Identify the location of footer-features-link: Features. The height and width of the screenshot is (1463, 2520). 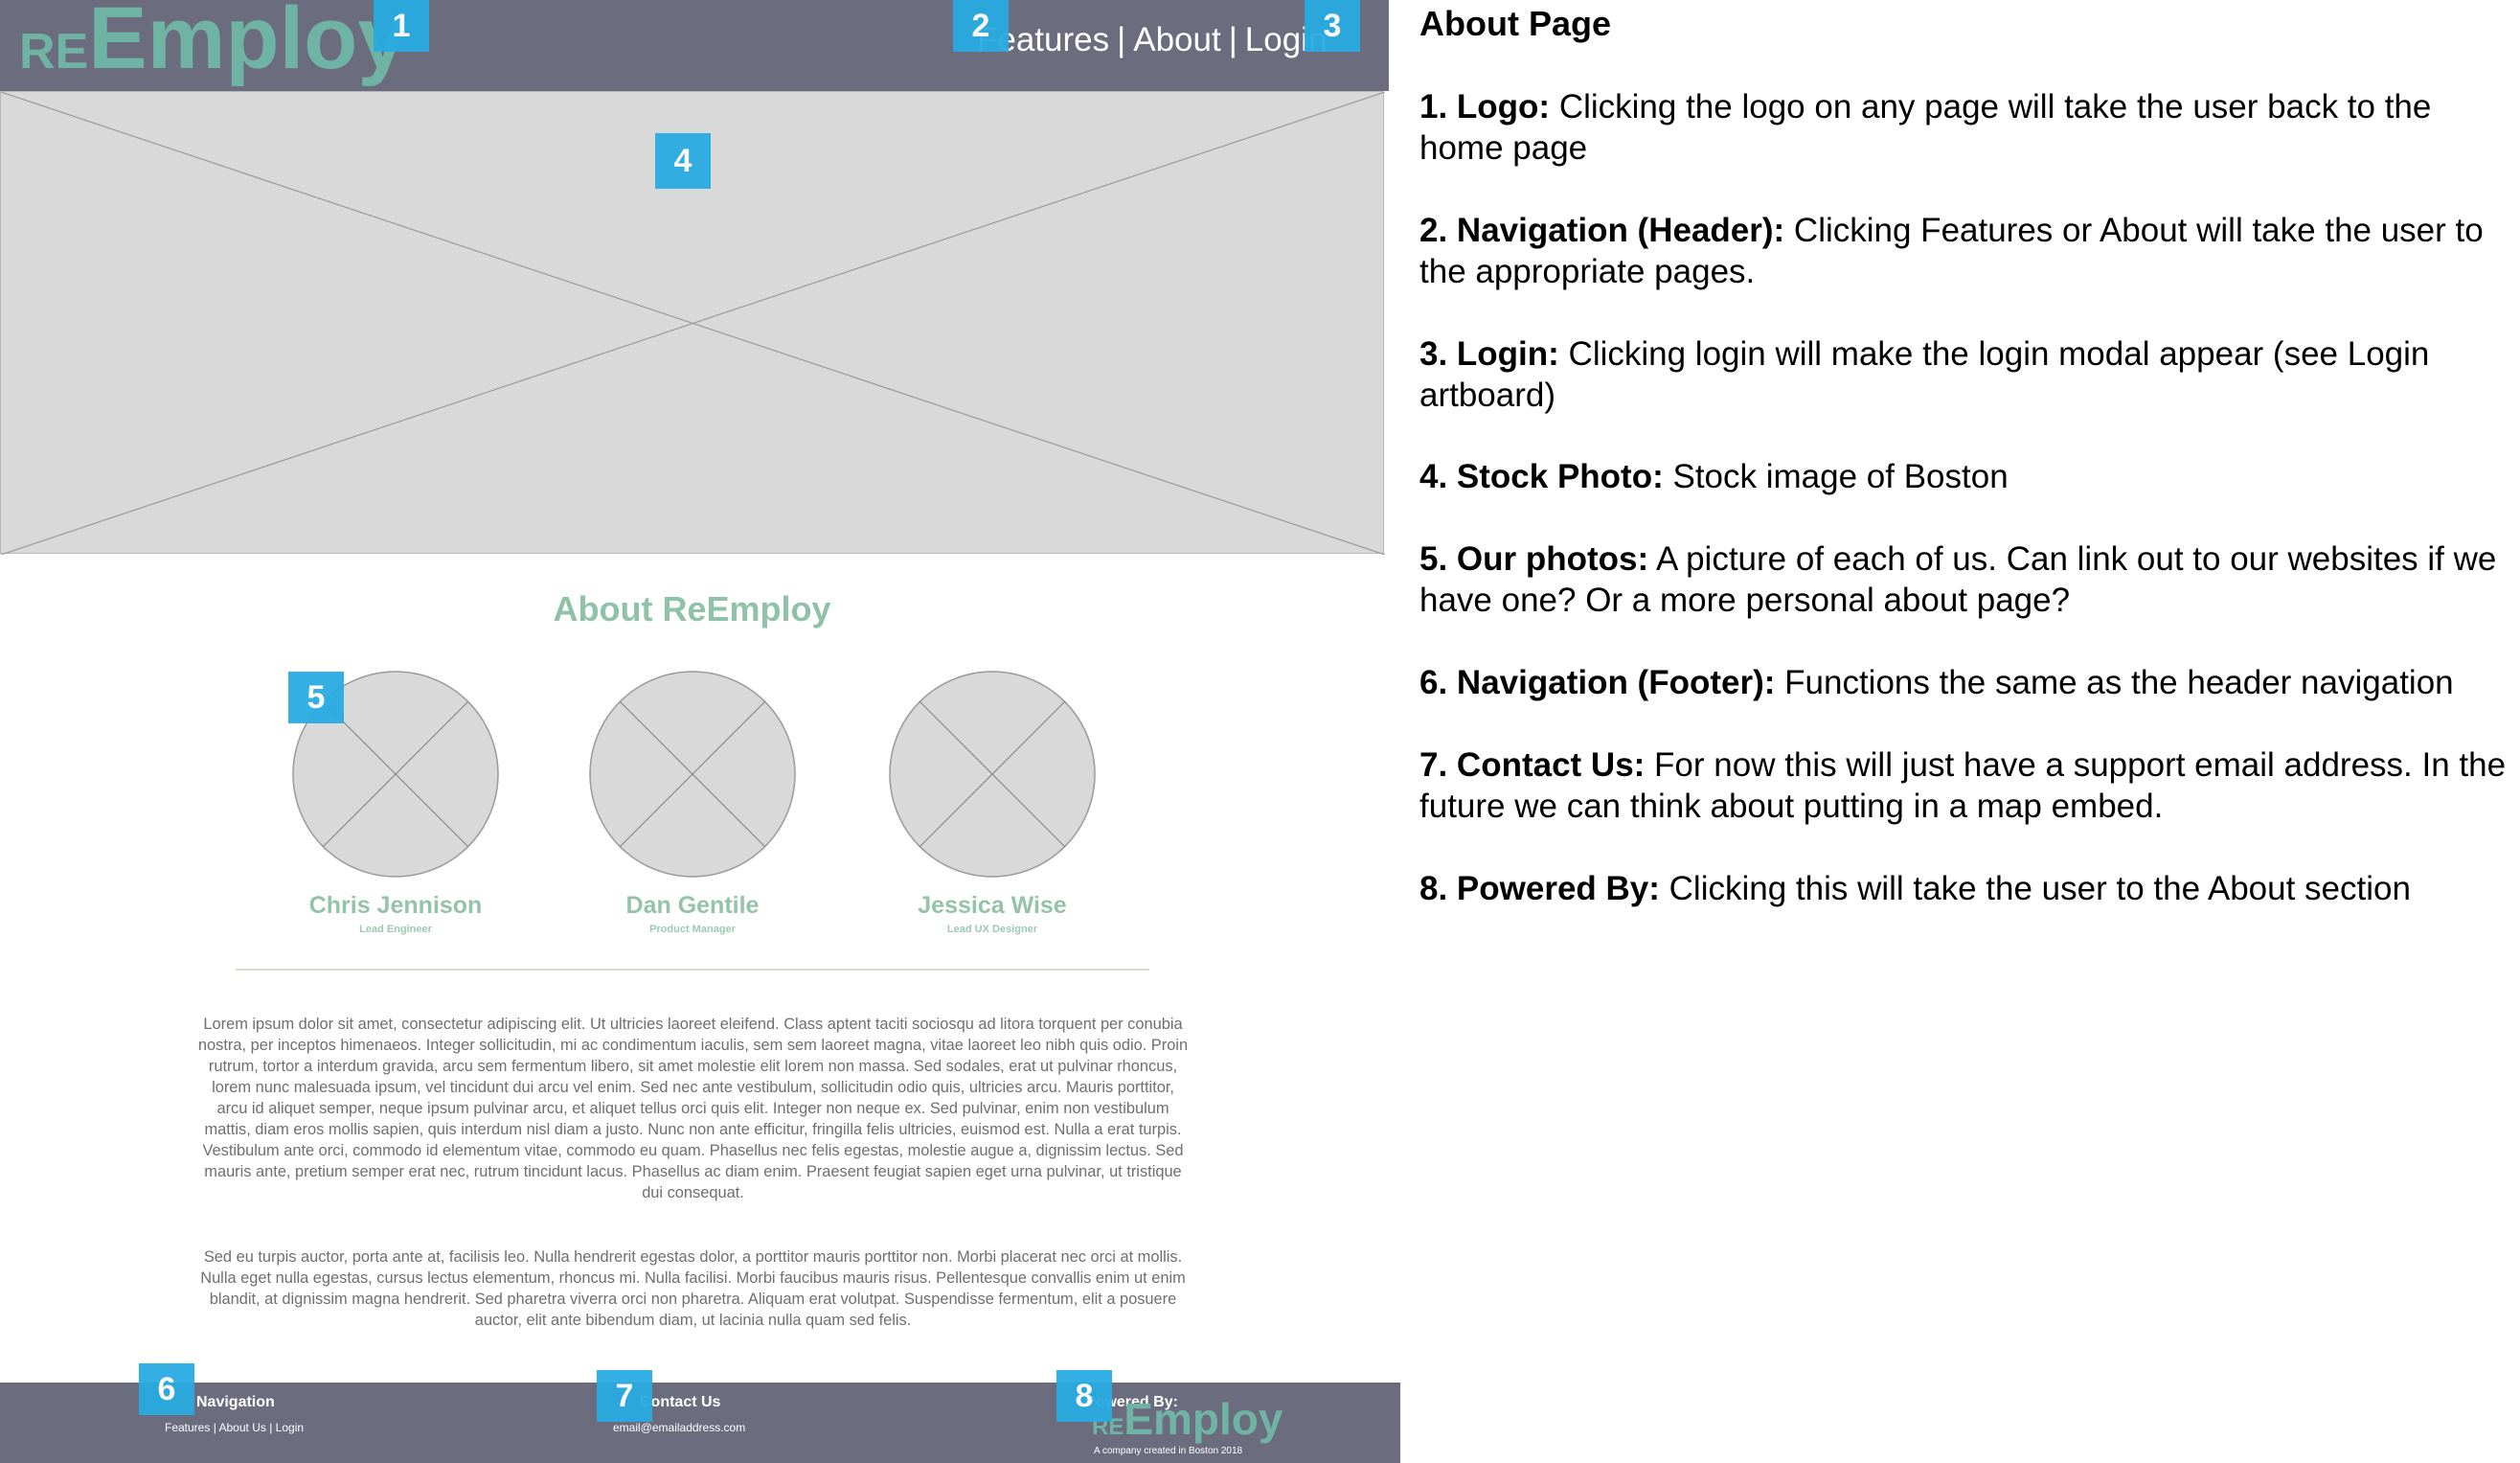
(187, 1427).